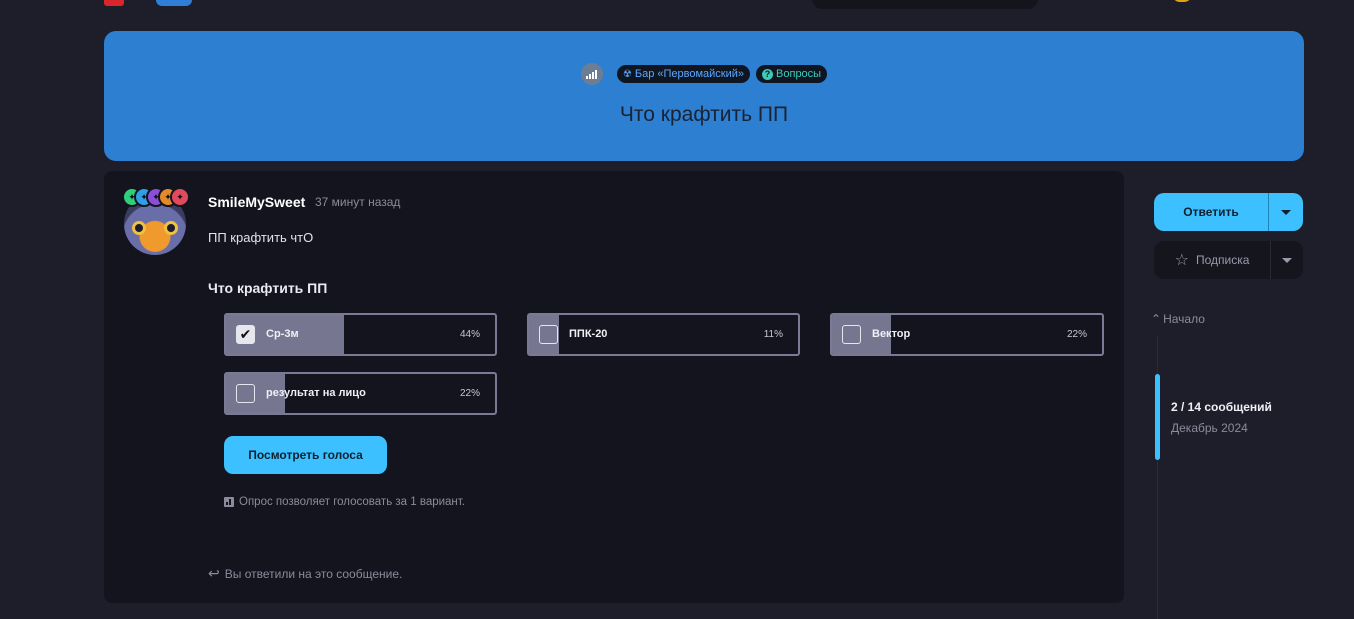 The image size is (1354, 619). What do you see at coordinates (588, 334) in the screenshot?
I see `poll-option-label: ППК-20` at bounding box center [588, 334].